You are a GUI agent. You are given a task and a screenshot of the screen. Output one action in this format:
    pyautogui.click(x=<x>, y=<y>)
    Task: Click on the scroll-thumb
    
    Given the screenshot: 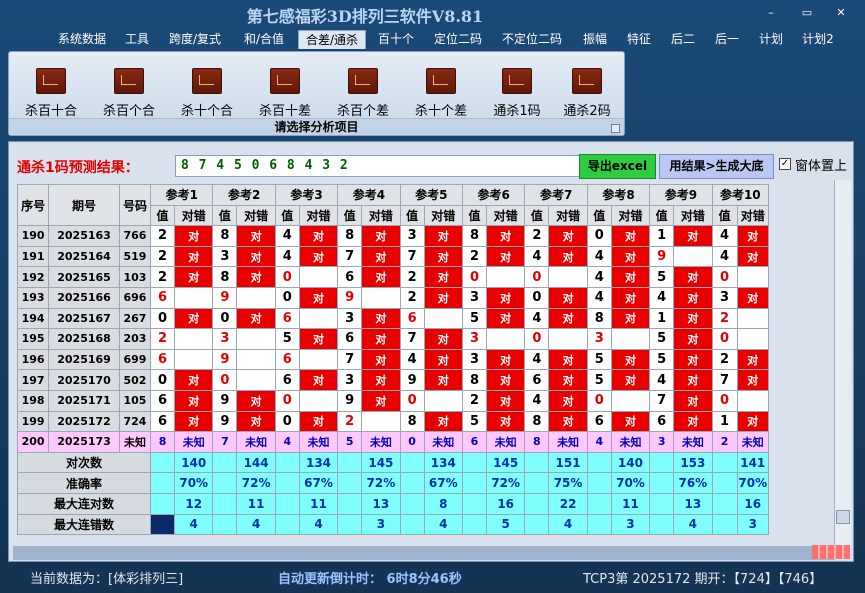 What is the action you would take?
    pyautogui.click(x=843, y=517)
    